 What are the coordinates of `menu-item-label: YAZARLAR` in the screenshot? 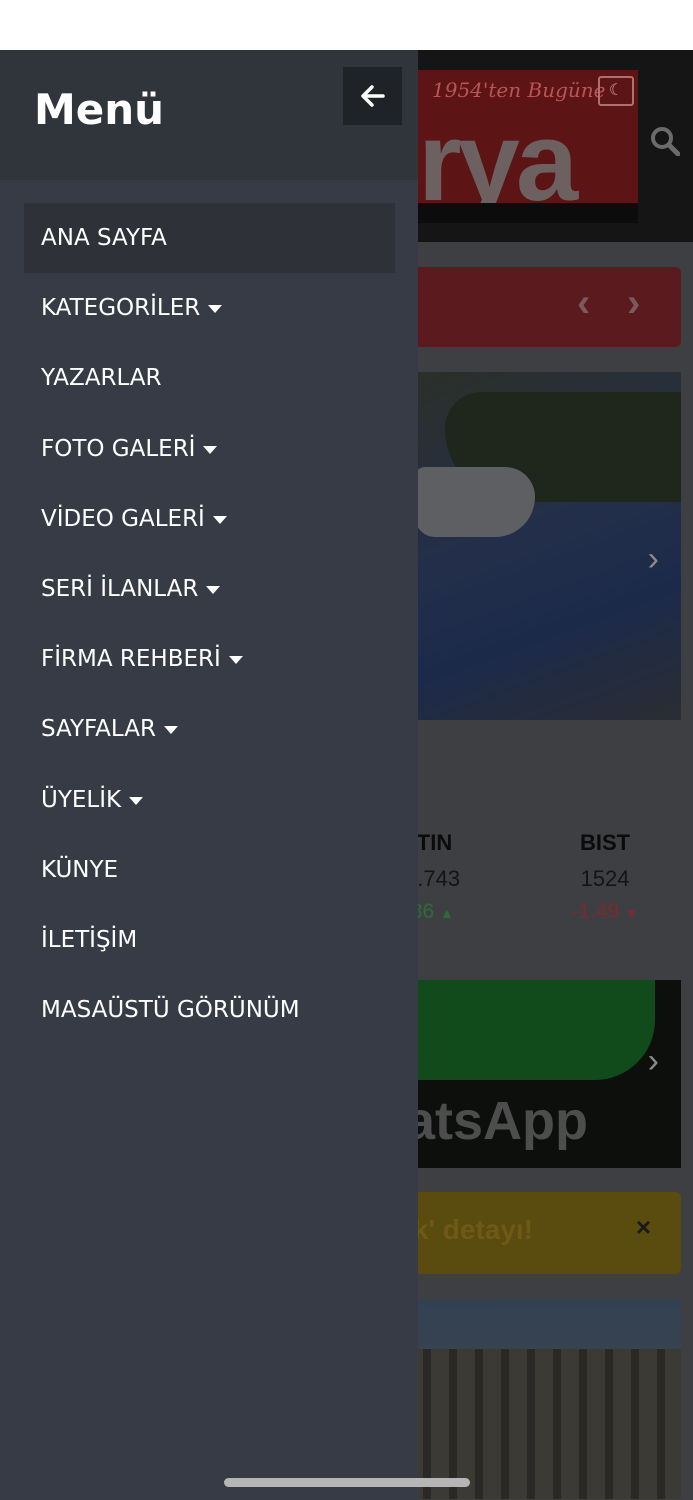 It's located at (101, 378).